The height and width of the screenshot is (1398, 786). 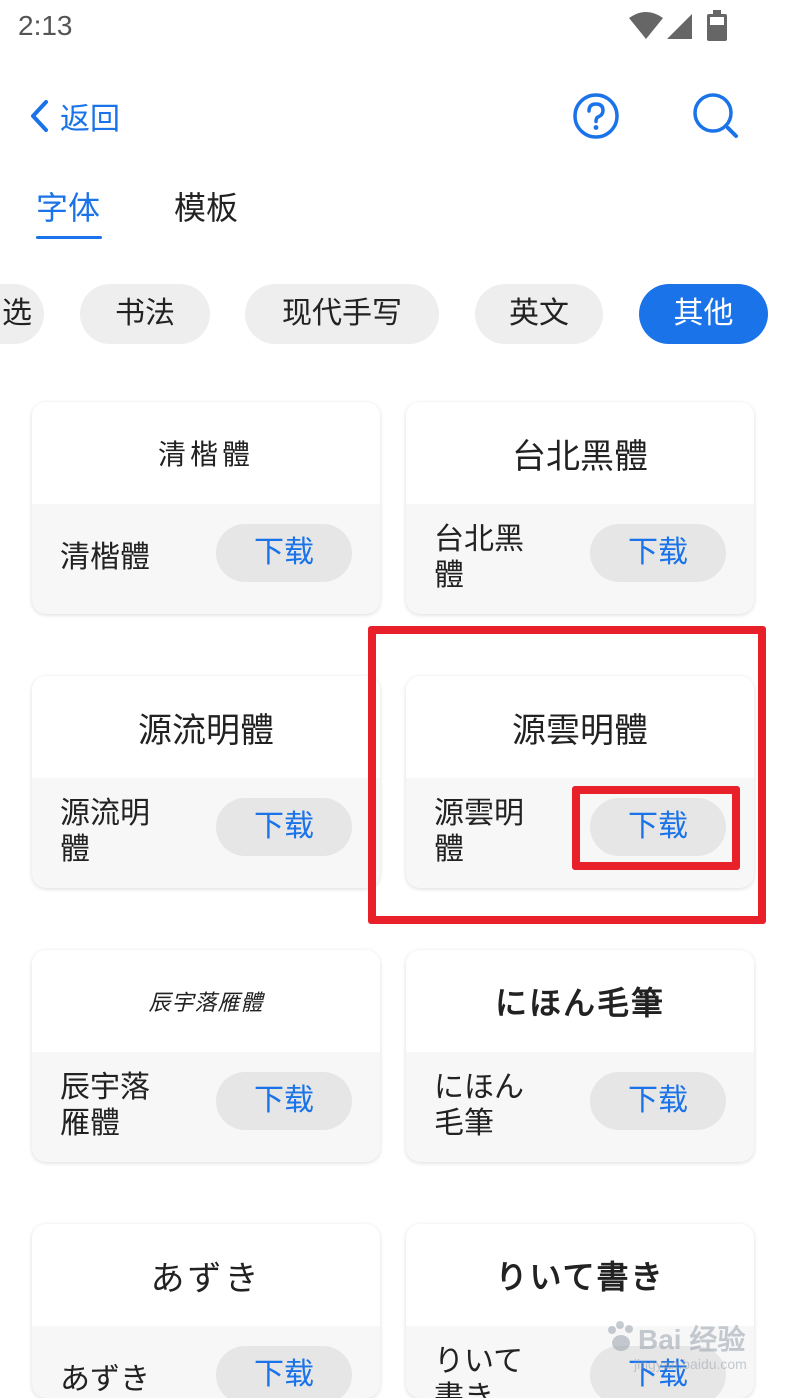 I want to click on font-card-chenyu-luoyan: 辰宇落雁體 辰宇落雁體 下载, so click(x=206, y=1056).